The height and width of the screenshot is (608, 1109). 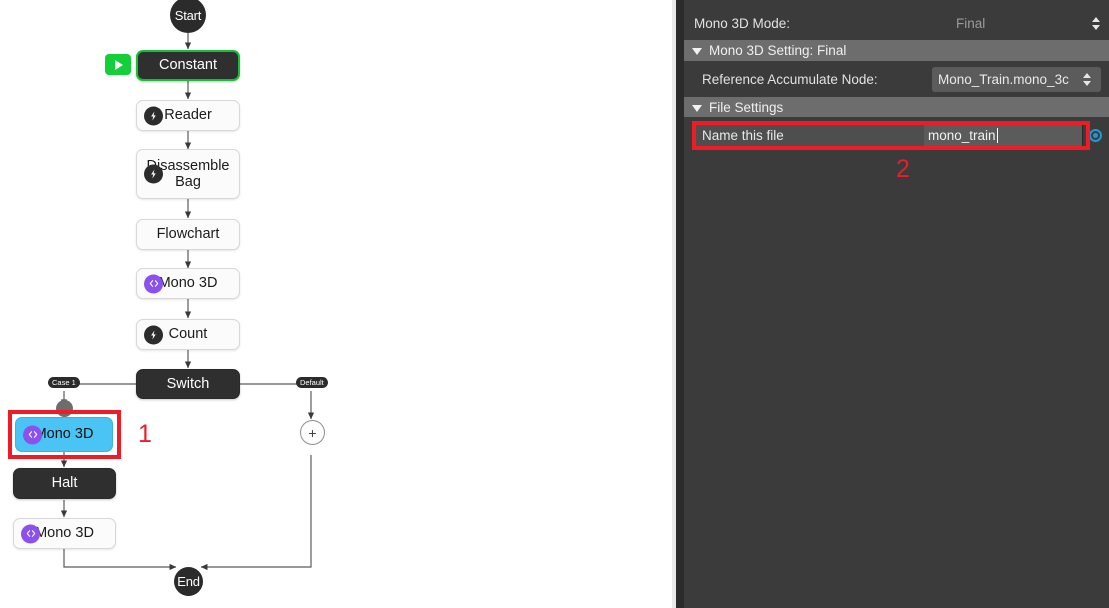 What do you see at coordinates (1095, 135) in the screenshot?
I see `reset-value-icon` at bounding box center [1095, 135].